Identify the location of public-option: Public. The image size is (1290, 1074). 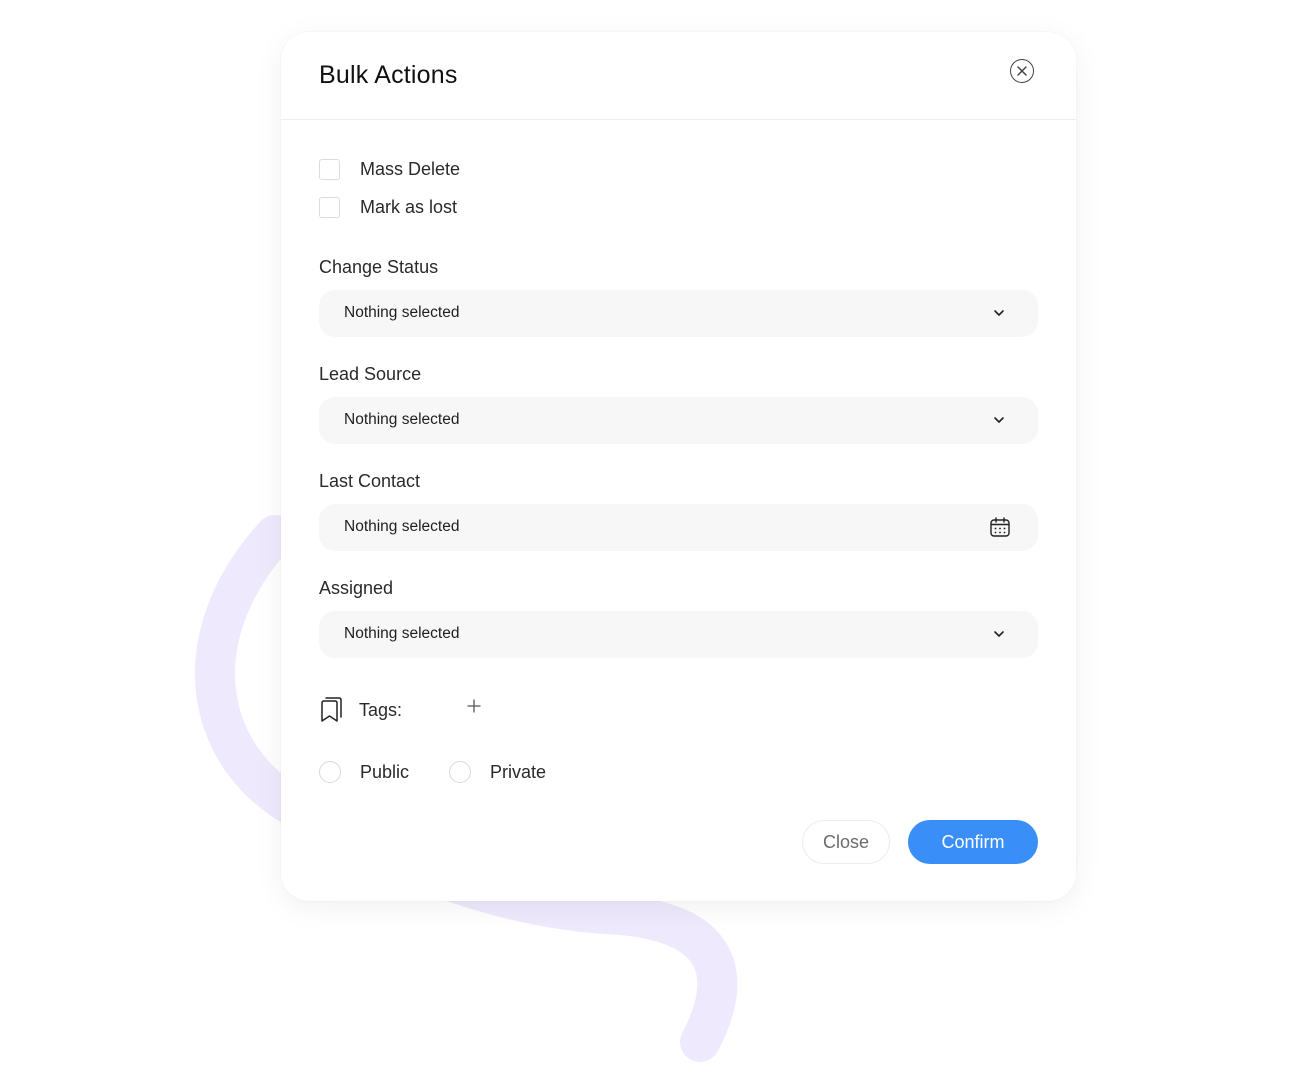
(364, 772).